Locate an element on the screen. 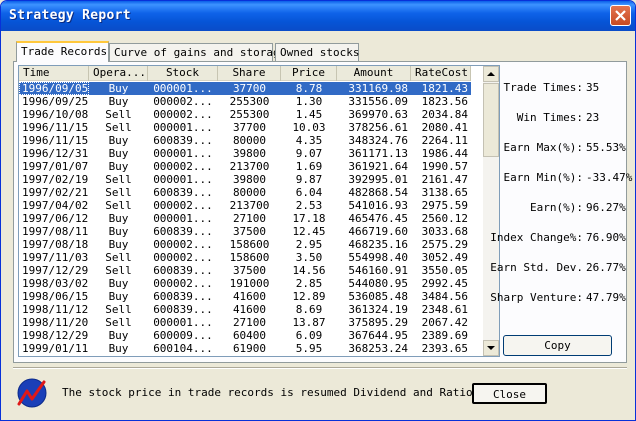 This screenshot has height=421, width=636. column-header-stock: Stock is located at coordinates (183, 73).